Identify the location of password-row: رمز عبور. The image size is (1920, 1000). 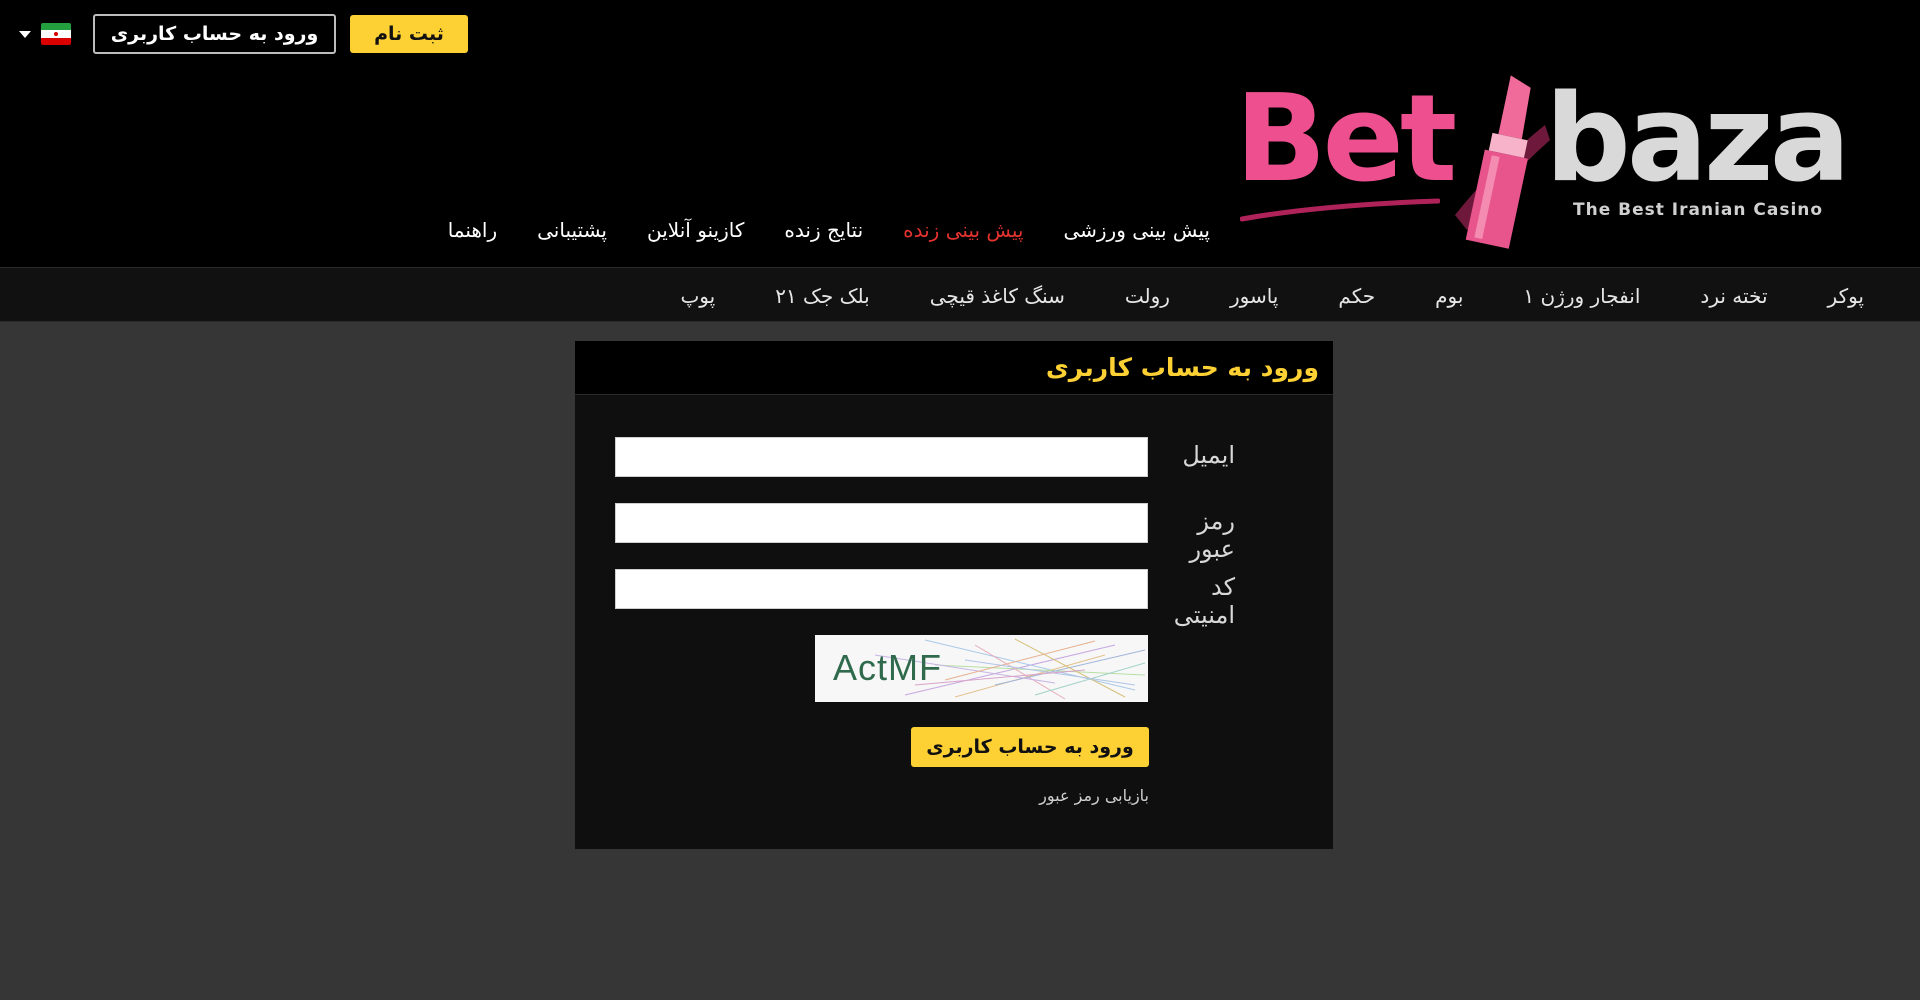
(955, 533).